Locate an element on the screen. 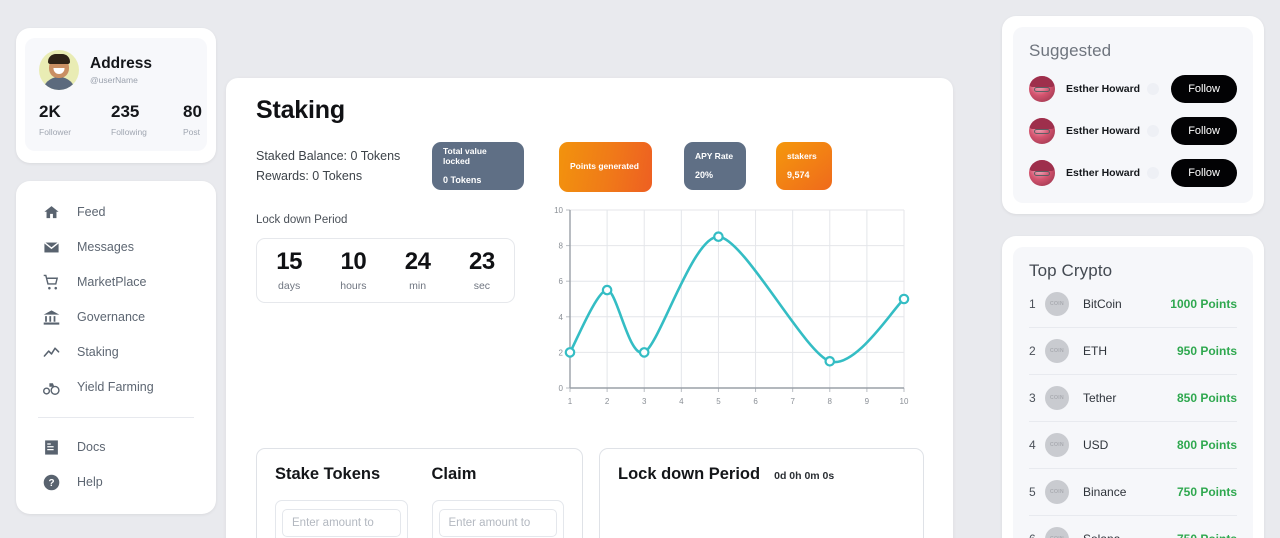  cart-icon is located at coordinates (51, 282).